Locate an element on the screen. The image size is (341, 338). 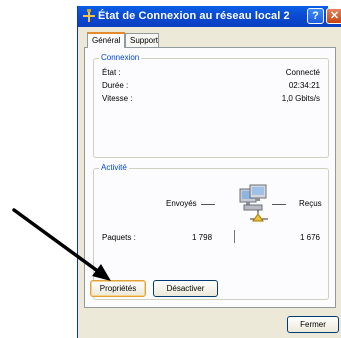
properties-button: Propriétés is located at coordinates (118, 288).